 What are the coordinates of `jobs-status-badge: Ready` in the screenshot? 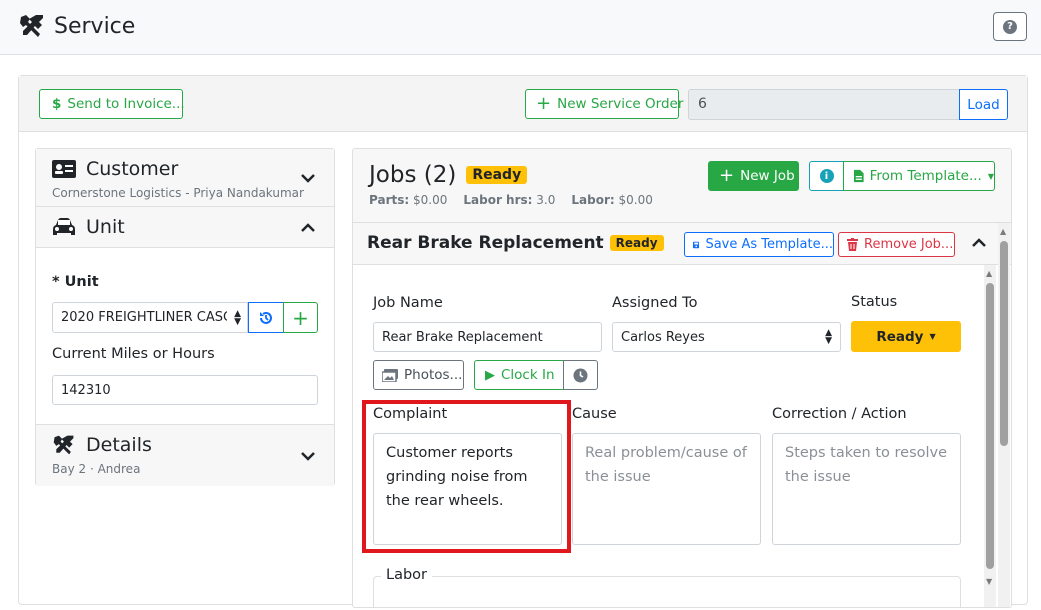 It's located at (497, 175).